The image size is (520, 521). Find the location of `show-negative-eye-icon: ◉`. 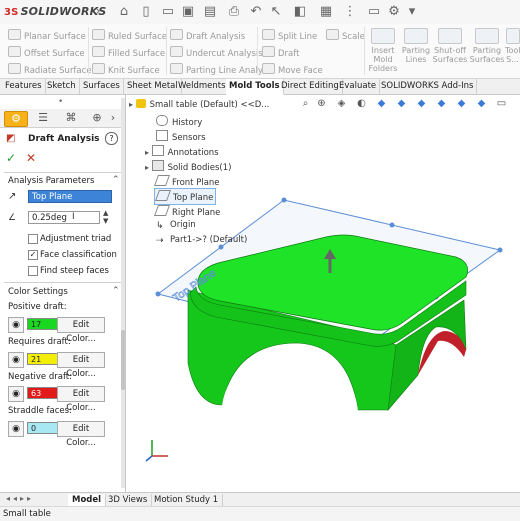

show-negative-eye-icon: ◉ is located at coordinates (16, 394).